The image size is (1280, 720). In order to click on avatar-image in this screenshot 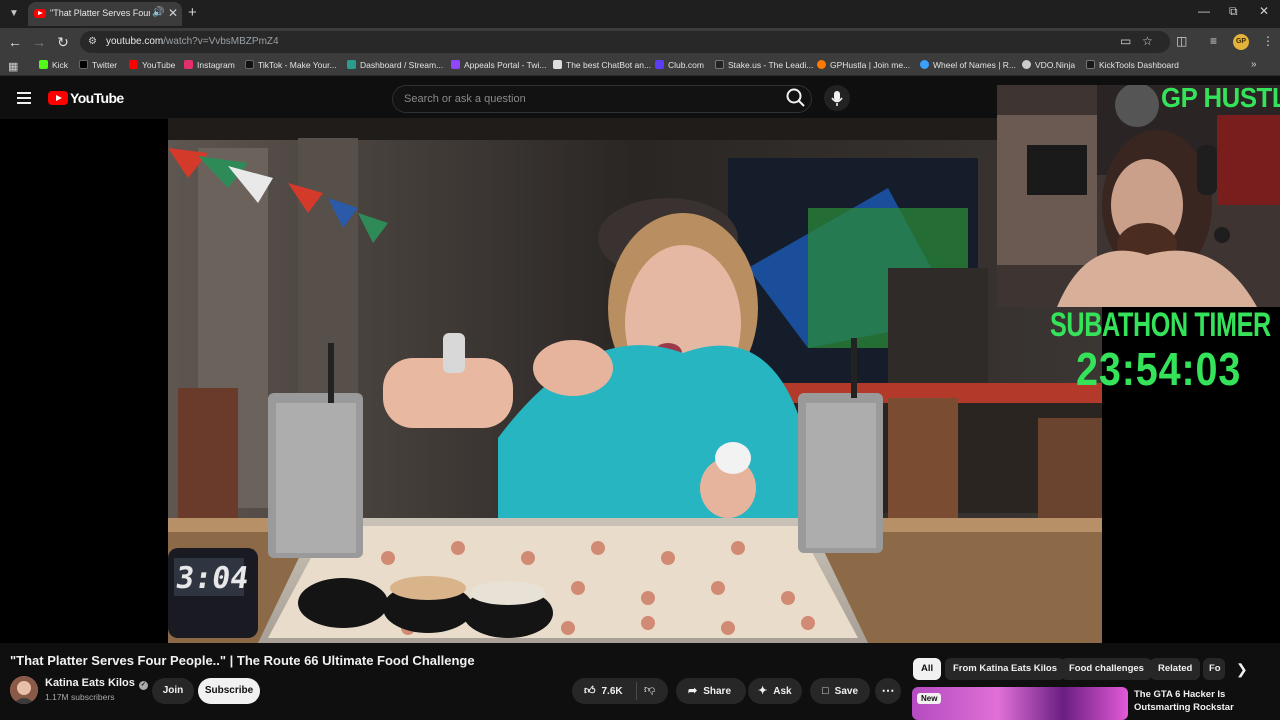, I will do `click(24, 690)`.